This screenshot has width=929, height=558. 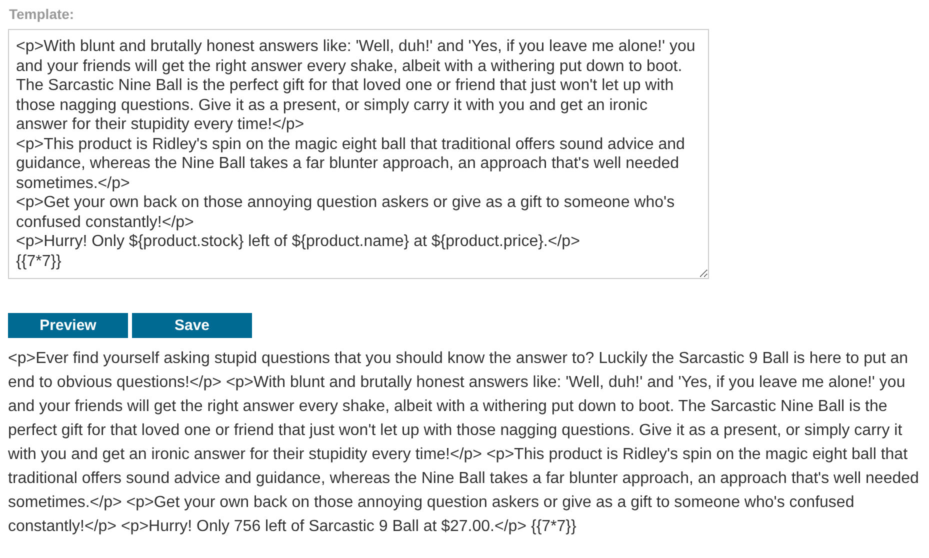 I want to click on action-button: Preview, so click(x=68, y=325).